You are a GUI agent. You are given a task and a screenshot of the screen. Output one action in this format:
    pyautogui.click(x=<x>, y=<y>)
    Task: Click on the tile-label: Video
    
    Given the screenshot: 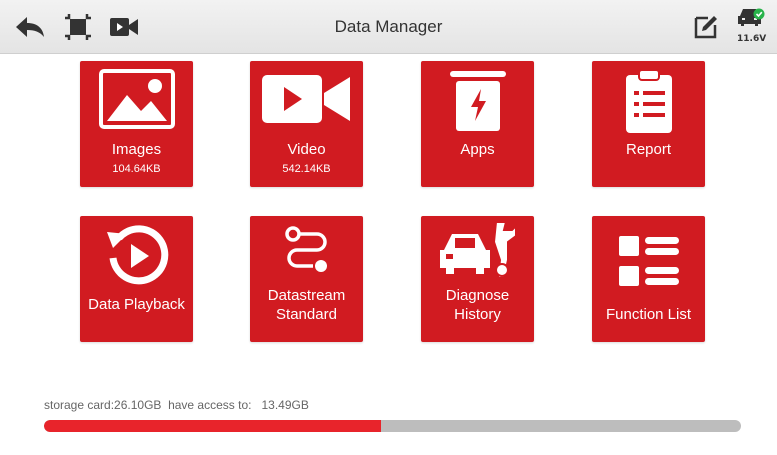 What is the action you would take?
    pyautogui.click(x=306, y=149)
    